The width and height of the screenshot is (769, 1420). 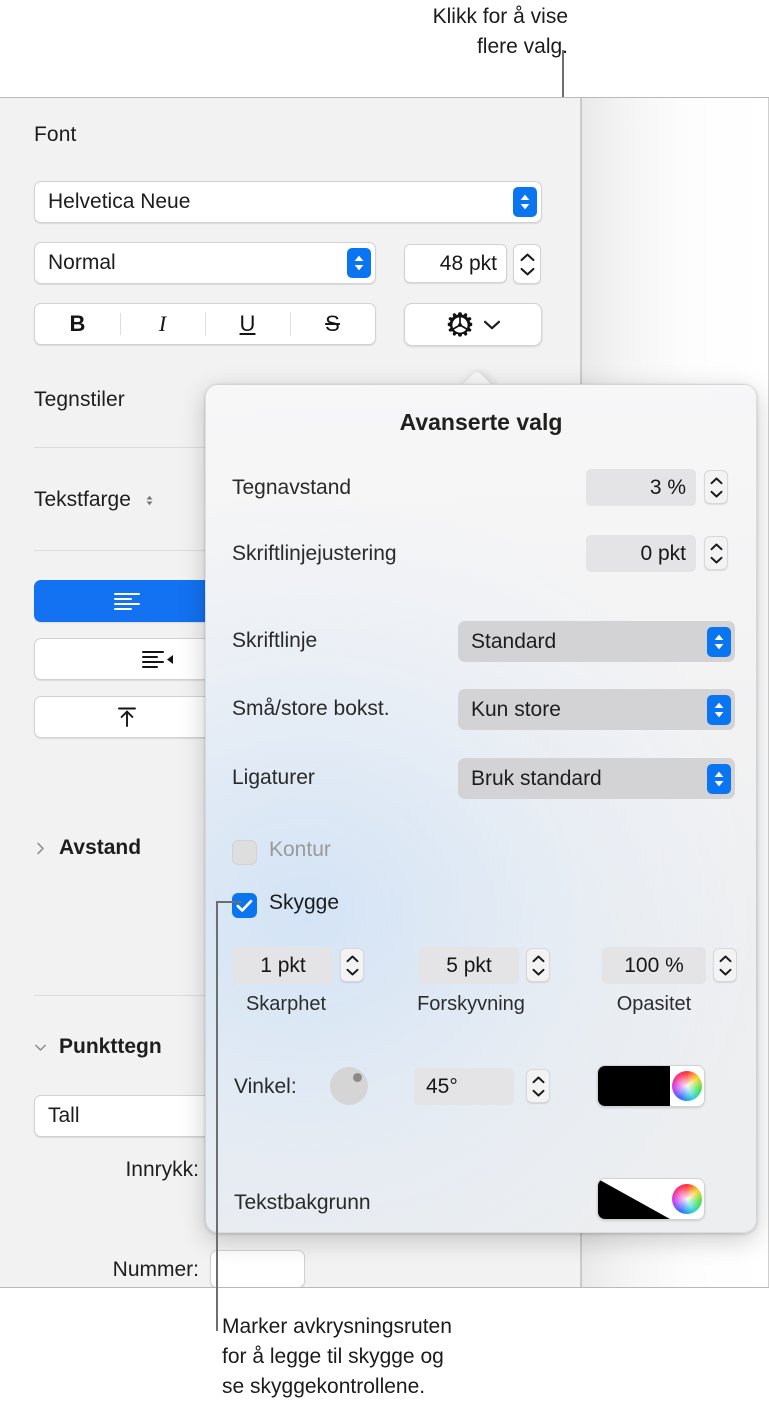 I want to click on font-size-stepper, so click(x=527, y=264).